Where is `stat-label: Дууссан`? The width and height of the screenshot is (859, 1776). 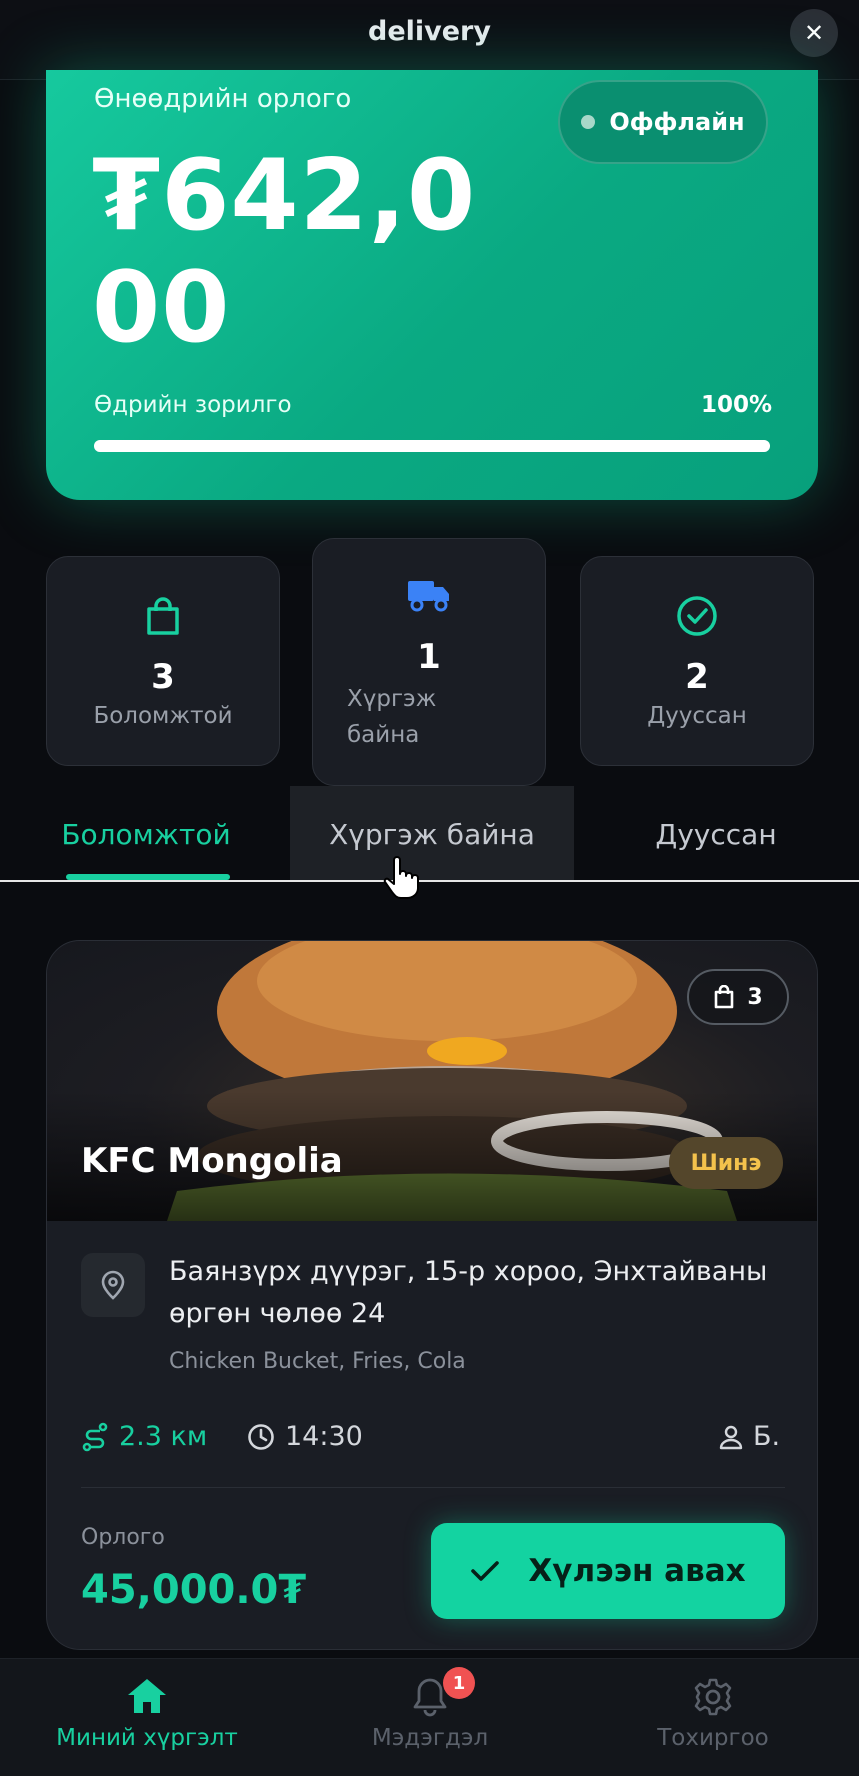 stat-label: Дууссан is located at coordinates (697, 716).